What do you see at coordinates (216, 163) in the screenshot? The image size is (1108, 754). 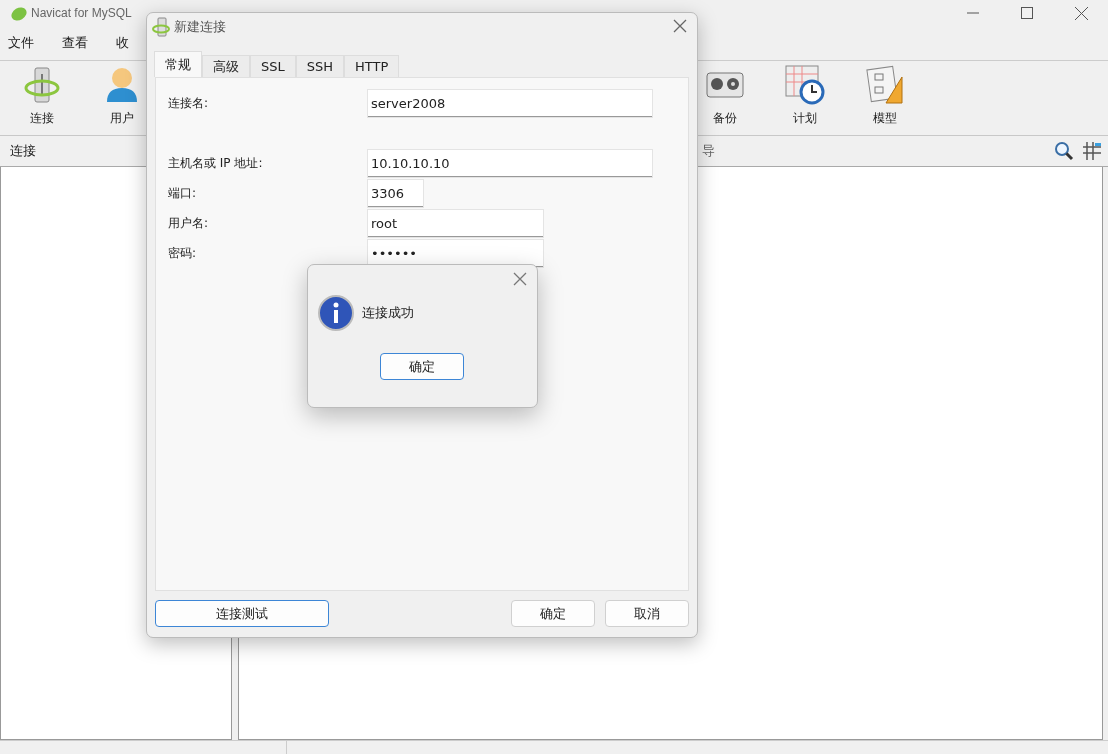 I see `field-label: 主机名或 IP 地址:` at bounding box center [216, 163].